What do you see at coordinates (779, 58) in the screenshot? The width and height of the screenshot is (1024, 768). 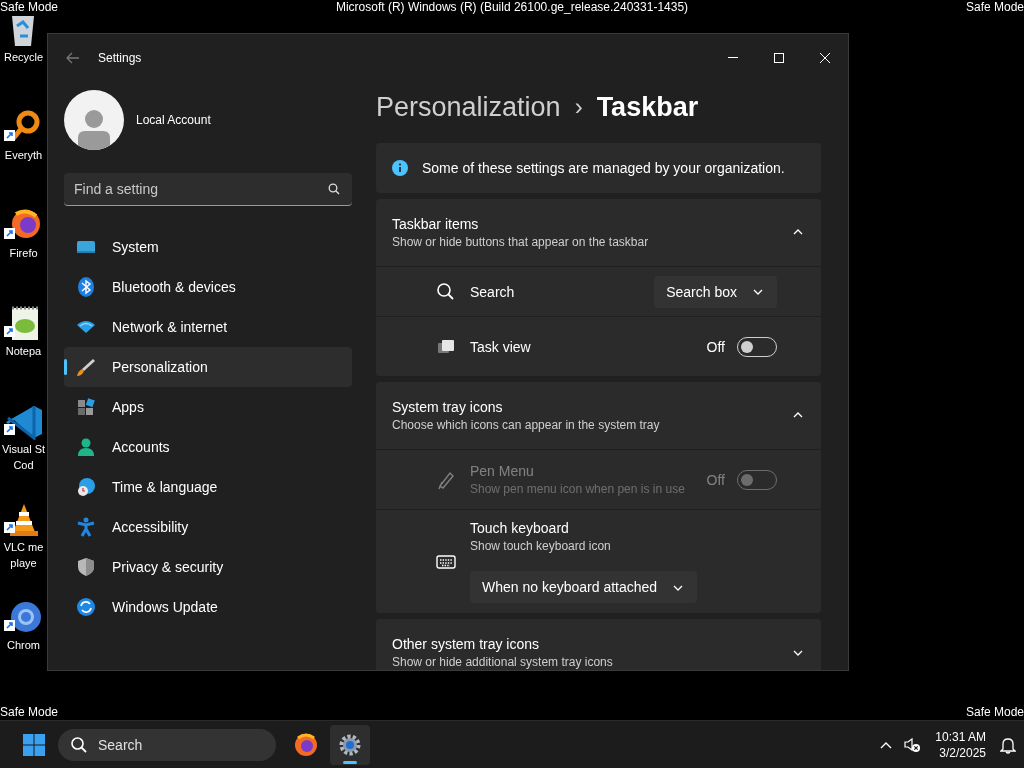 I see `maximize-icon` at bounding box center [779, 58].